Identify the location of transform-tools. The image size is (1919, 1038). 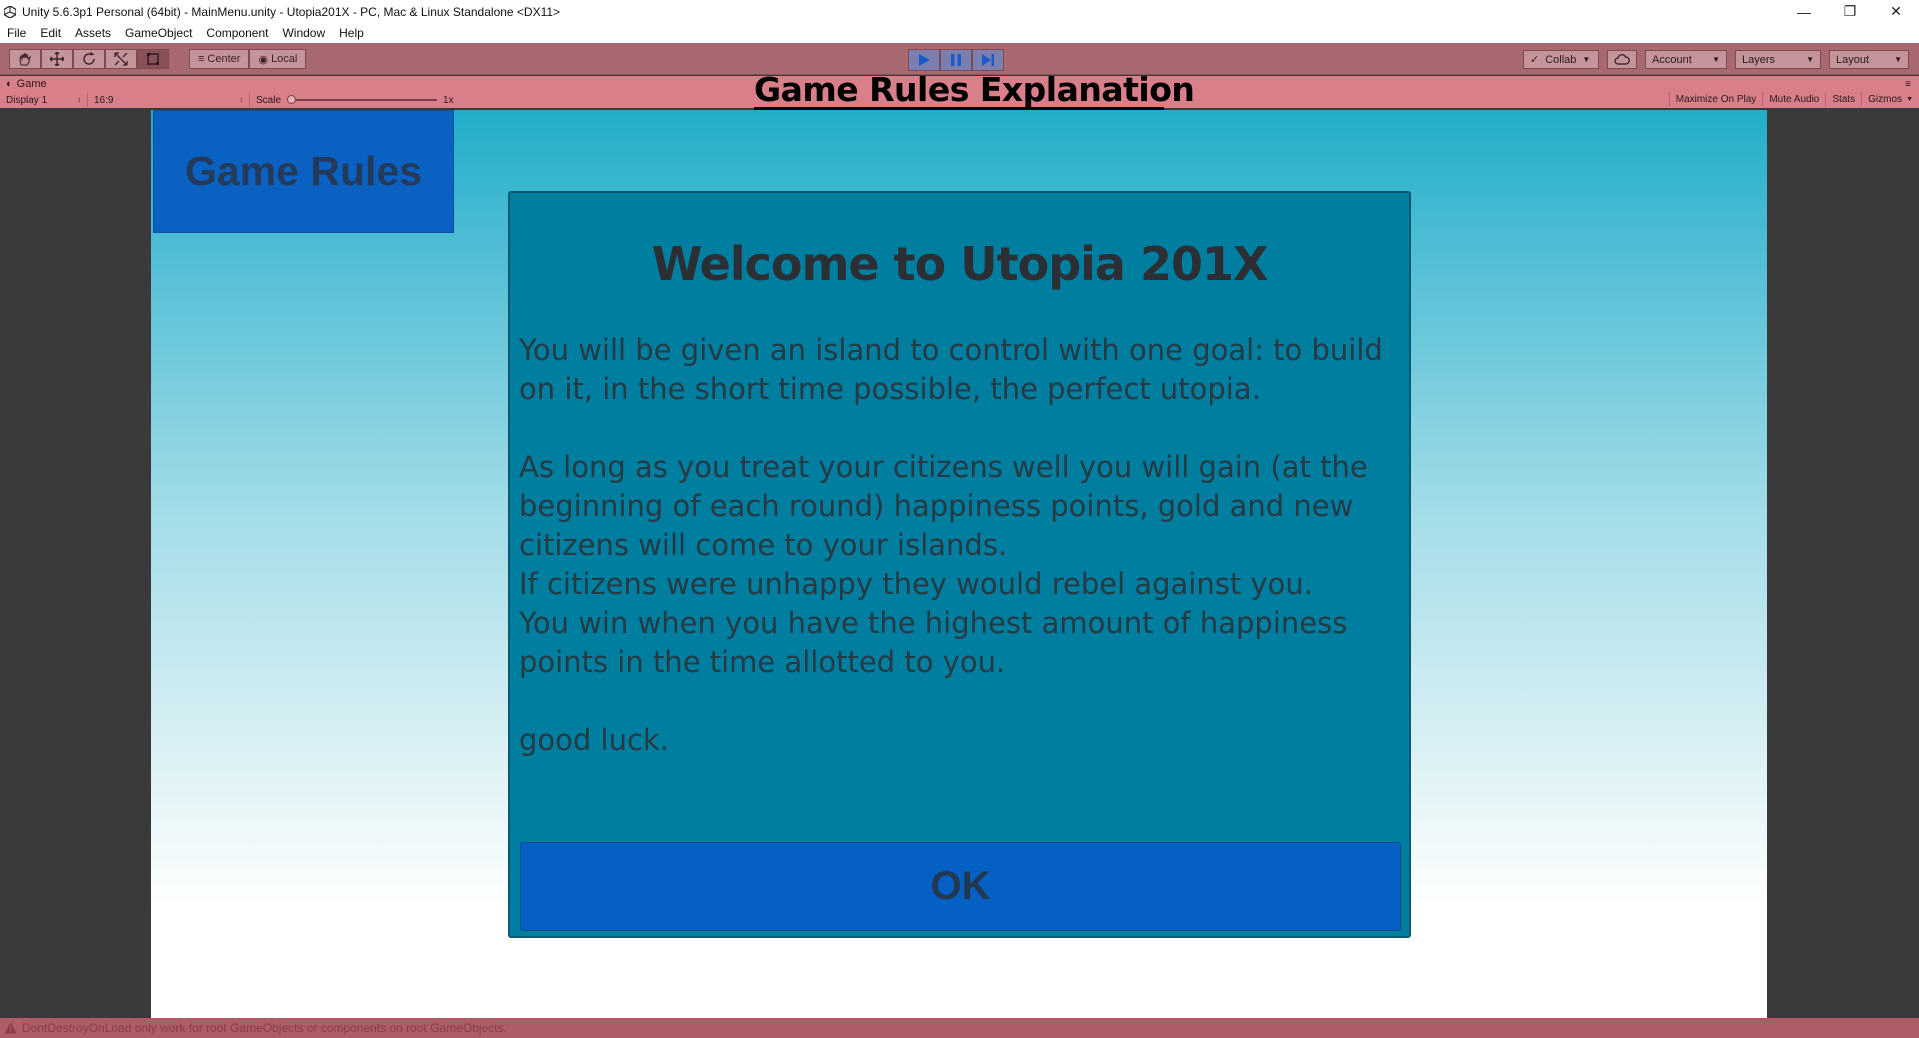
(89, 59).